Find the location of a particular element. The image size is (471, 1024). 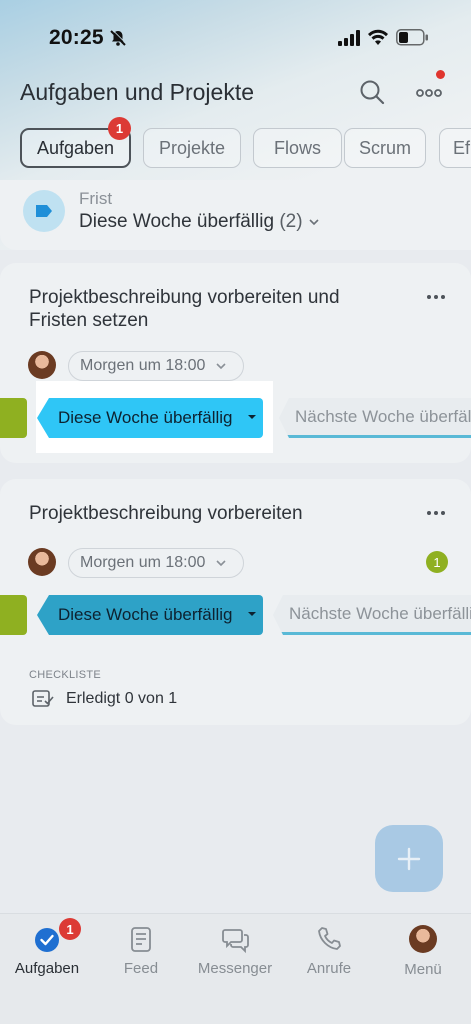

tab-menu: Menü is located at coordinates (423, 951).